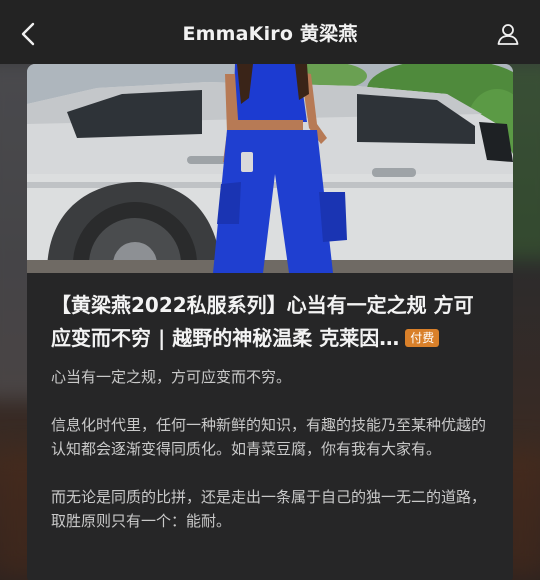 The height and width of the screenshot is (580, 540). I want to click on profile-button, so click(508, 34).